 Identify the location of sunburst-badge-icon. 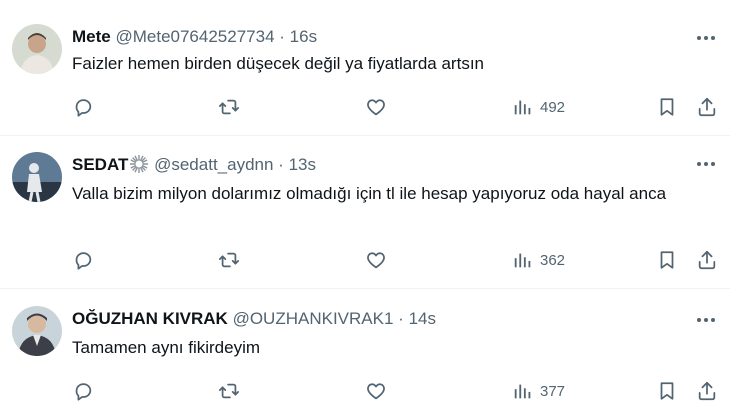
(139, 164).